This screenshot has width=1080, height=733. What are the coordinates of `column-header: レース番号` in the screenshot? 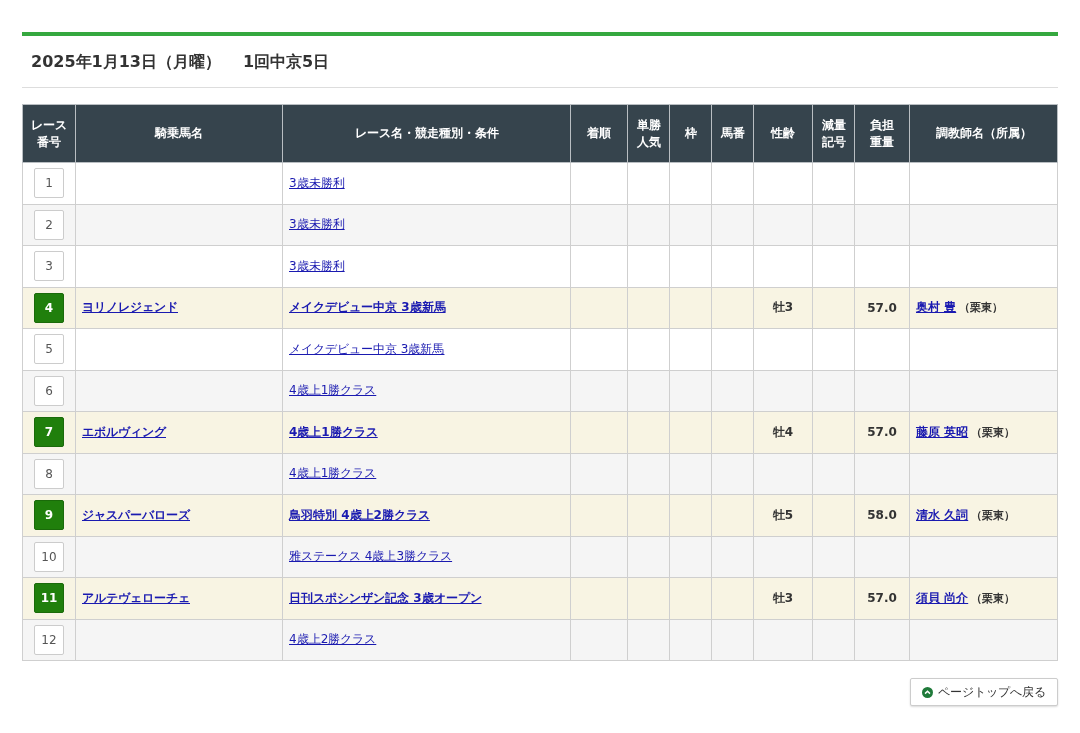 It's located at (49, 133).